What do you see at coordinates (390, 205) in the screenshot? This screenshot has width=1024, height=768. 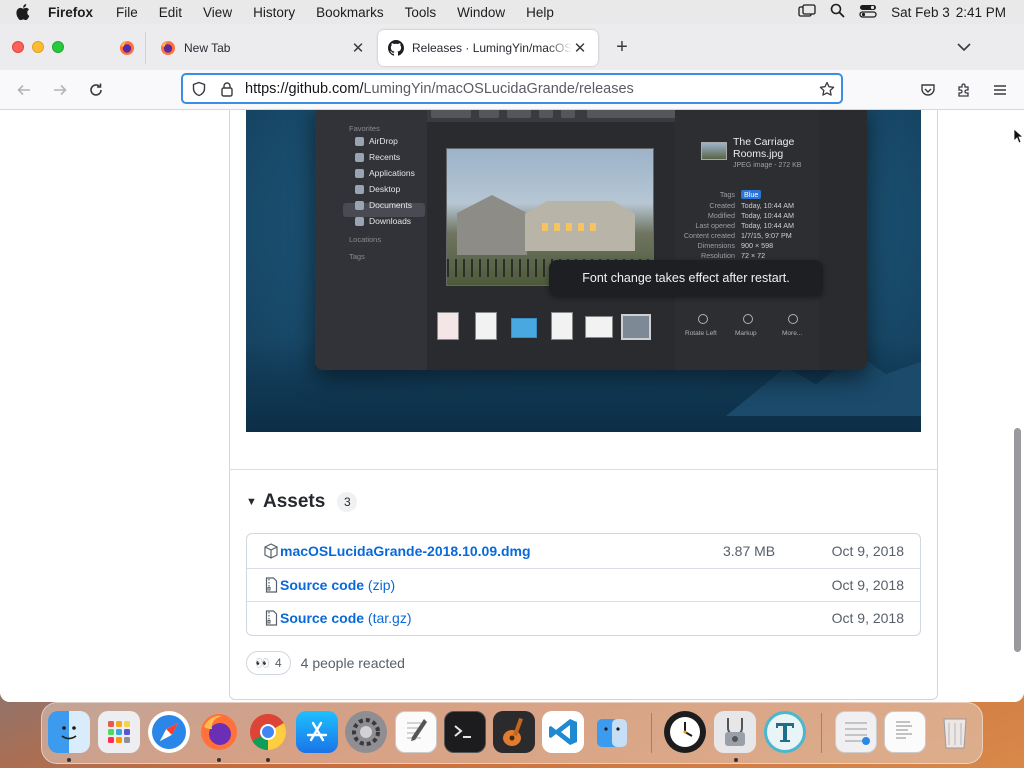 I see `sidebar-item-label: Documents` at bounding box center [390, 205].